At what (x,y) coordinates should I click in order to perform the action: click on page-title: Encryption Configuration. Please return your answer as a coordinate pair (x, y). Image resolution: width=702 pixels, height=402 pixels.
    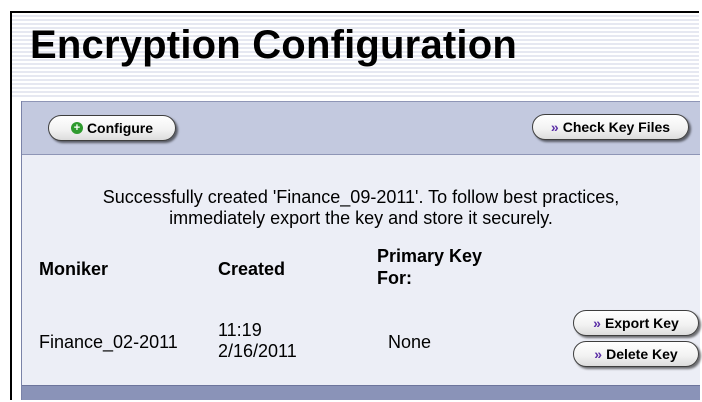
    Looking at the image, I should click on (273, 45).